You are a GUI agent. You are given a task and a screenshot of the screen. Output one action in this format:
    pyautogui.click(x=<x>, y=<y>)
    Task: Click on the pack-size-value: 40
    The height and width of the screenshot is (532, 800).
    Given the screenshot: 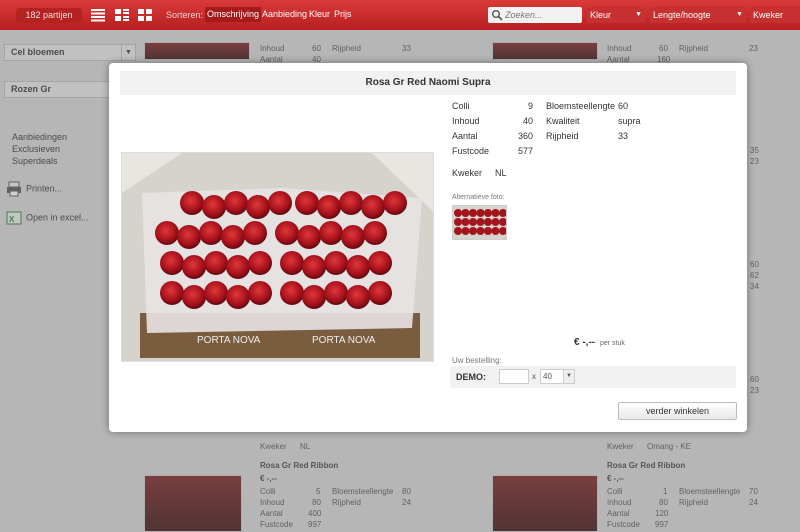 What is the action you would take?
    pyautogui.click(x=547, y=376)
    